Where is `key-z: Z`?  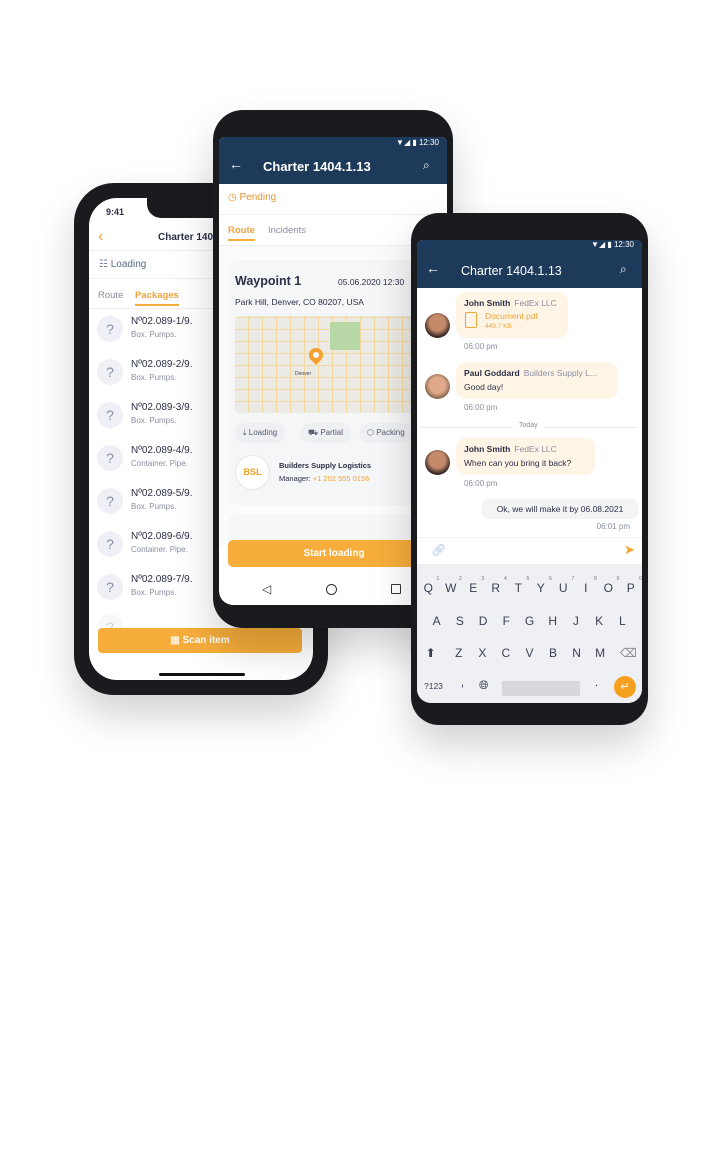
key-z: Z is located at coordinates (459, 653).